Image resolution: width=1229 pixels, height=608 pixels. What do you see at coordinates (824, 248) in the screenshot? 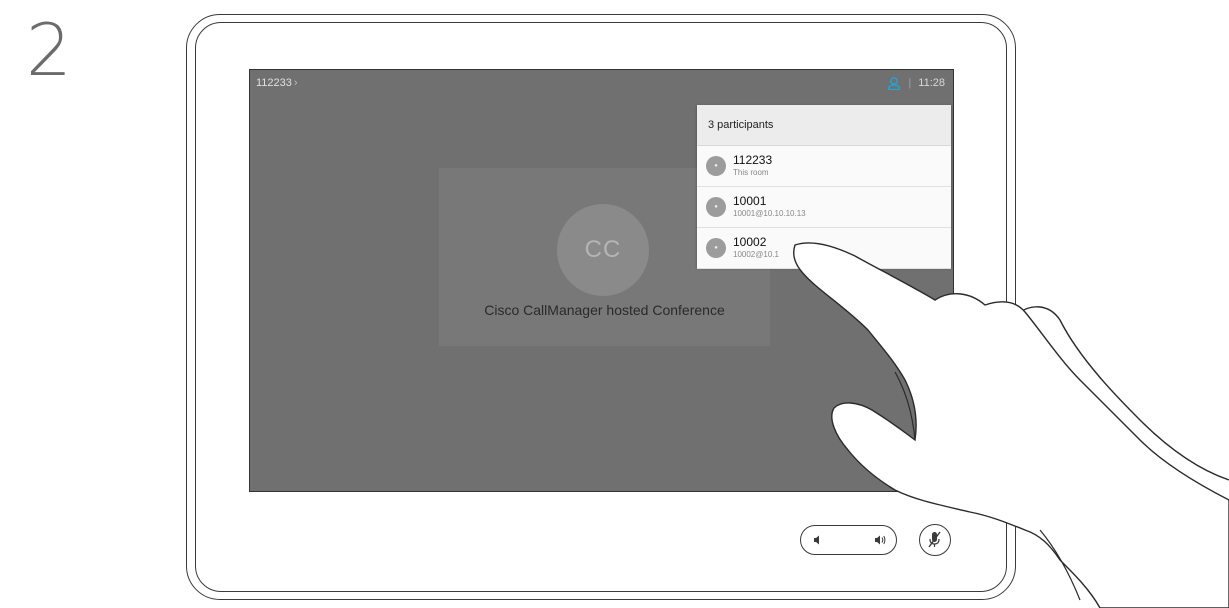
I see `participant-row: ● 10002 10002@10.1` at bounding box center [824, 248].